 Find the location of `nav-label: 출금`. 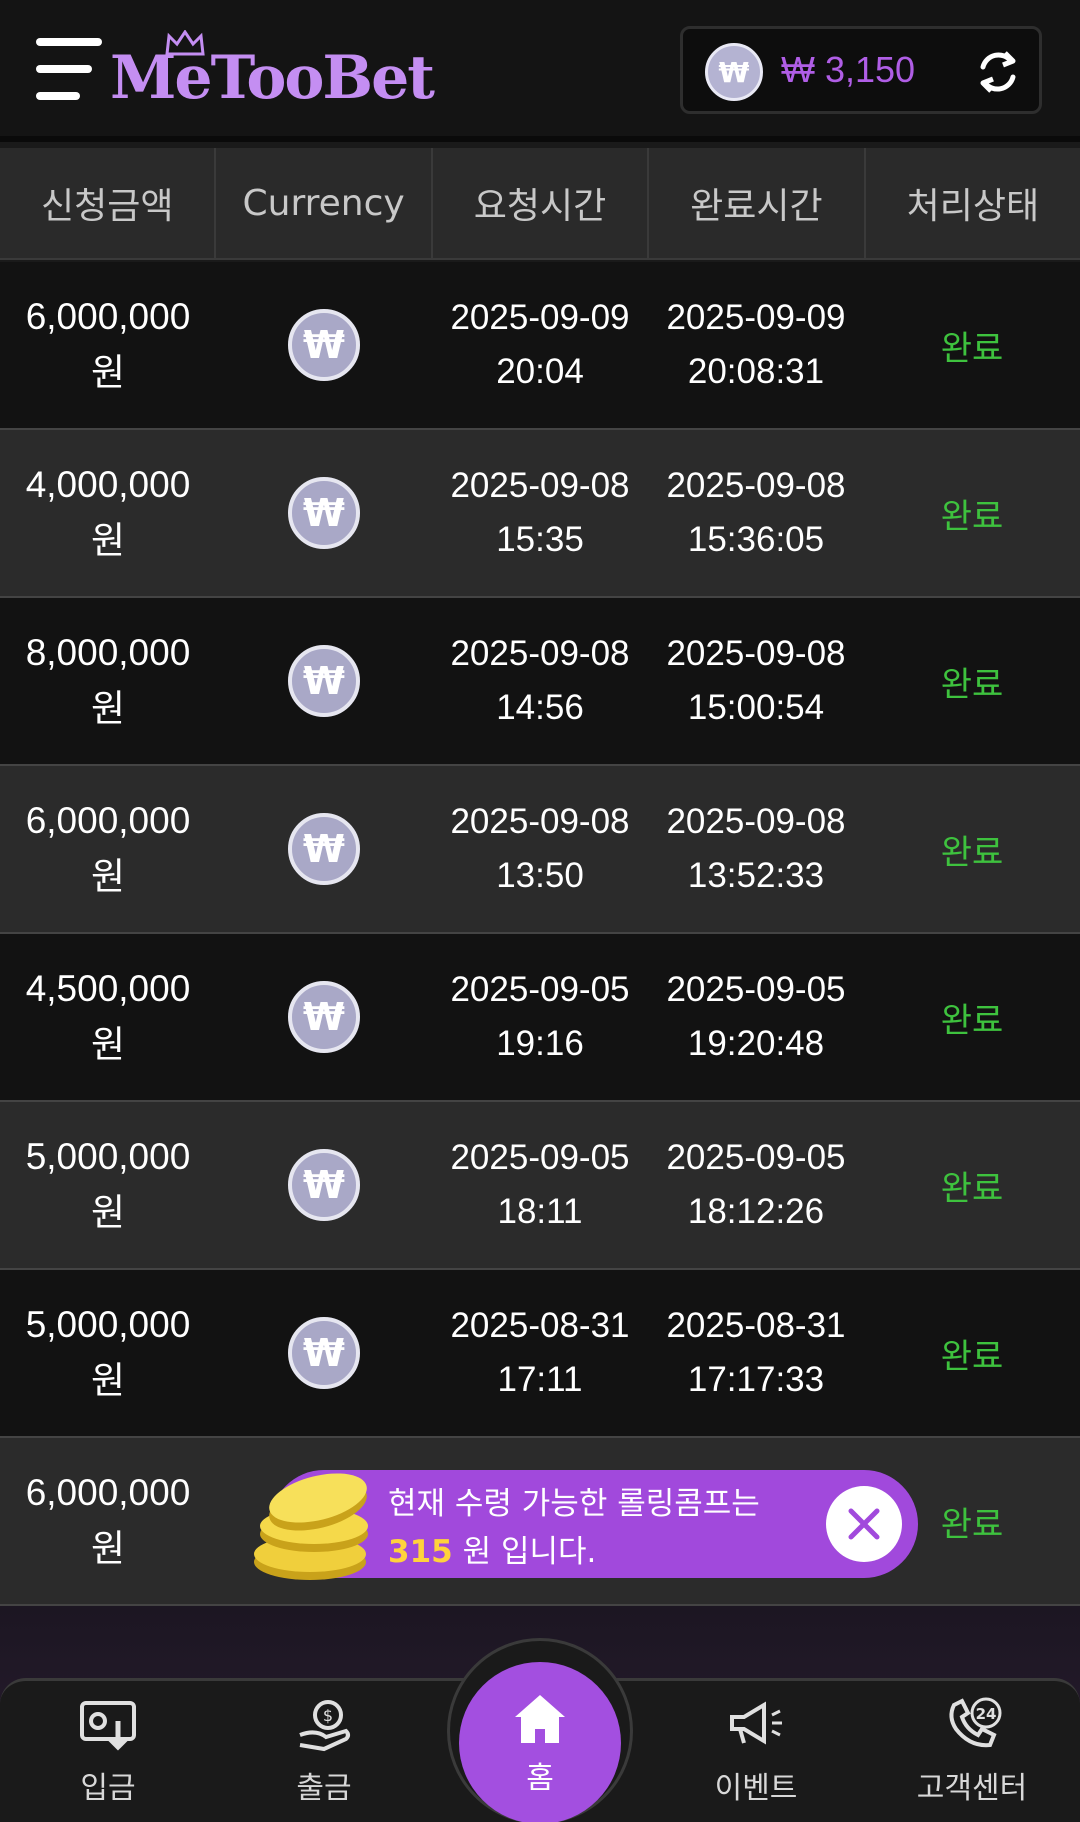

nav-label: 출금 is located at coordinates (324, 1788).